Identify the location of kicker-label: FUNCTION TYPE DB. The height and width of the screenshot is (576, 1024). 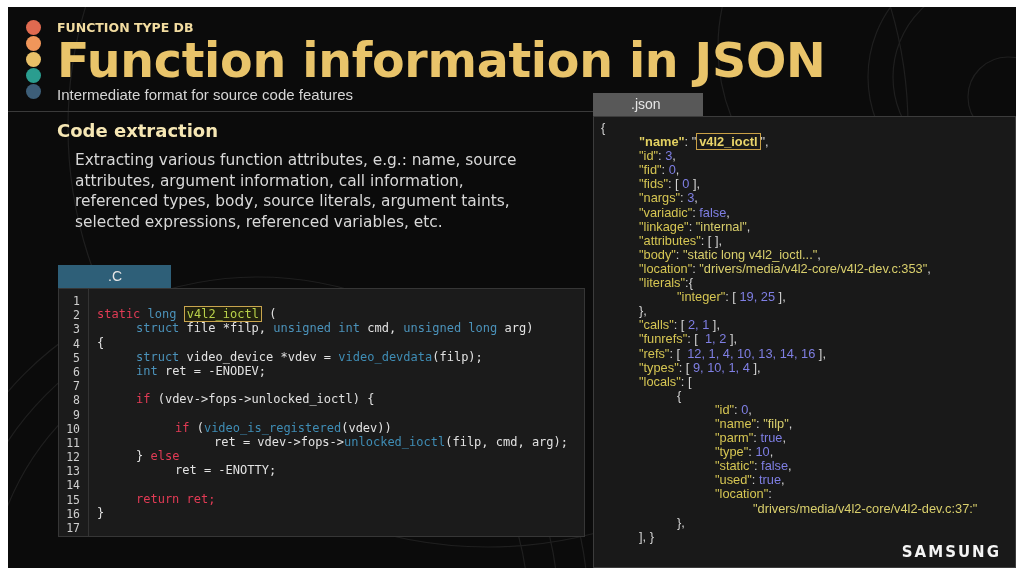
(126, 28).